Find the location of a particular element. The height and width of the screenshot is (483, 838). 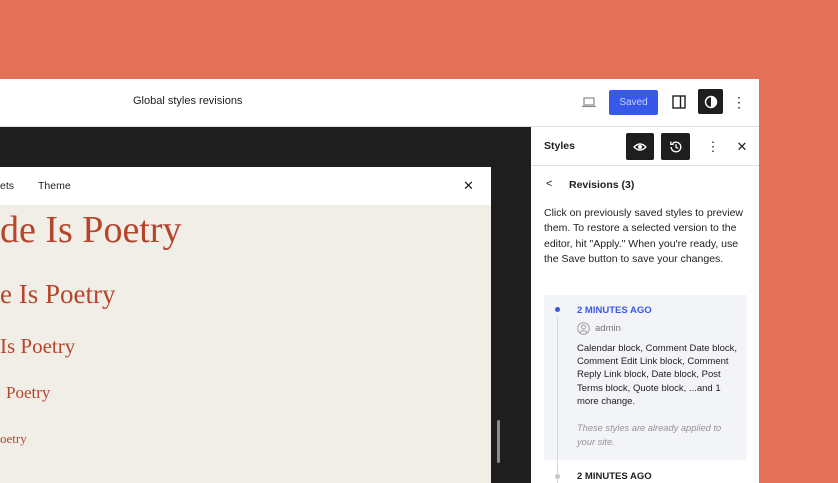

heading-level-4: Poetry is located at coordinates (28, 392).